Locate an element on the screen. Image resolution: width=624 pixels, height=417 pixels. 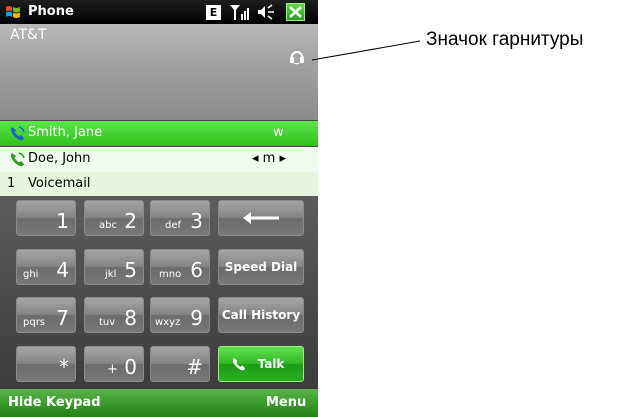
callout-line is located at coordinates (366, 50).